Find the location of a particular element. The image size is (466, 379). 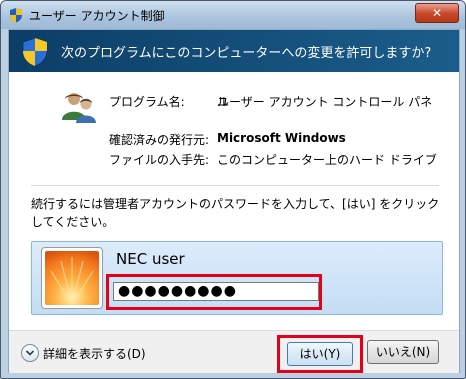

origin-label: ファイルの入手先: is located at coordinates (159, 160).